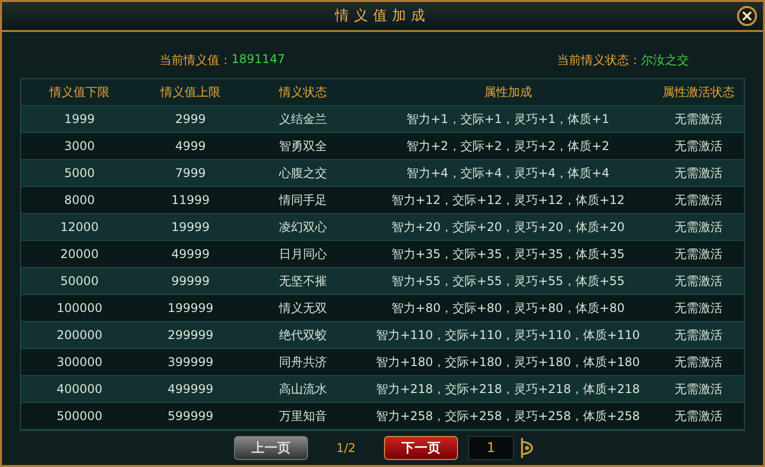 This screenshot has width=765, height=467. I want to click on info-value: 尔汝之交, so click(664, 60).